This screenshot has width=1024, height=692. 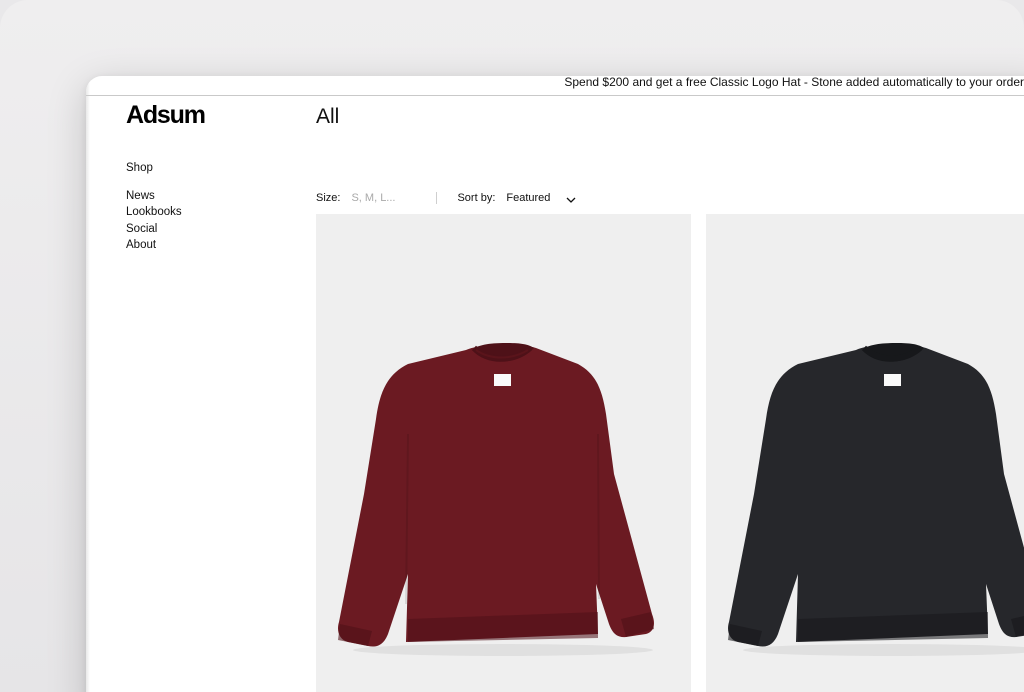 What do you see at coordinates (328, 116) in the screenshot?
I see `page-title: All` at bounding box center [328, 116].